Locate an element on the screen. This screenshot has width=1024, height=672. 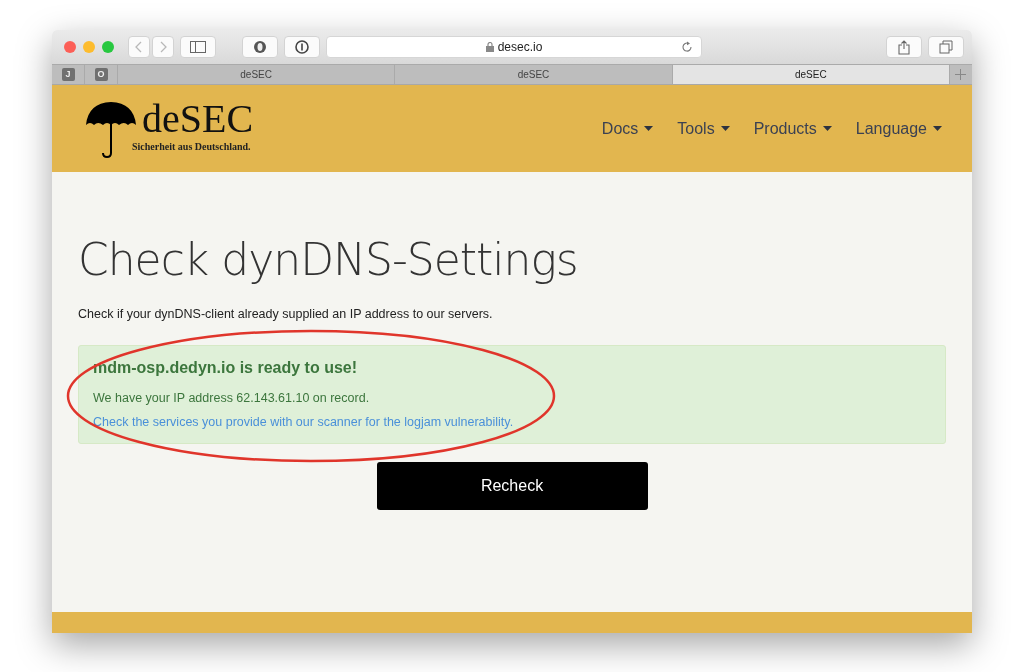
logo-title: deSEC is located at coordinates (198, 118).